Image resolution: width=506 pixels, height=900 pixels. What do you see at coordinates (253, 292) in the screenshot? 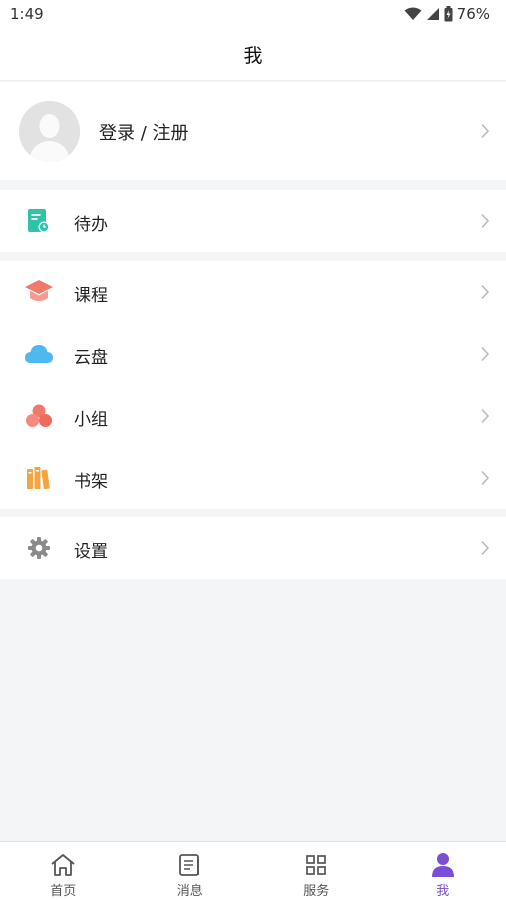
I see `menu-item-course: 课程` at bounding box center [253, 292].